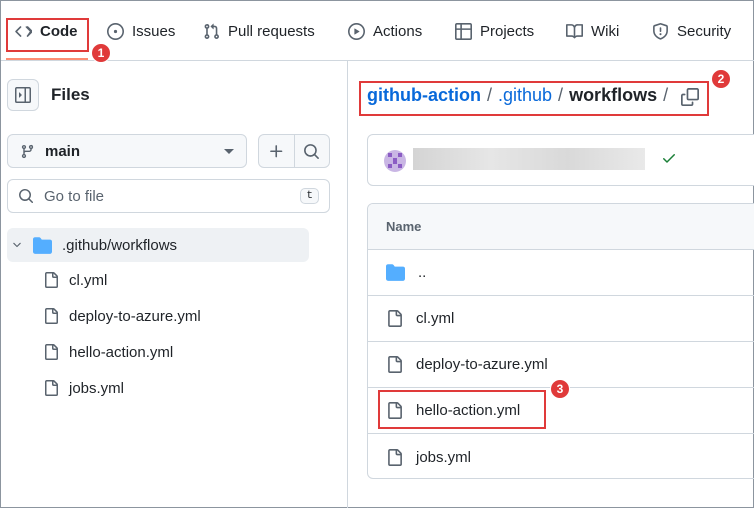 The image size is (754, 508). What do you see at coordinates (309, 196) in the screenshot?
I see `keyboard-shortcut-hint: t` at bounding box center [309, 196].